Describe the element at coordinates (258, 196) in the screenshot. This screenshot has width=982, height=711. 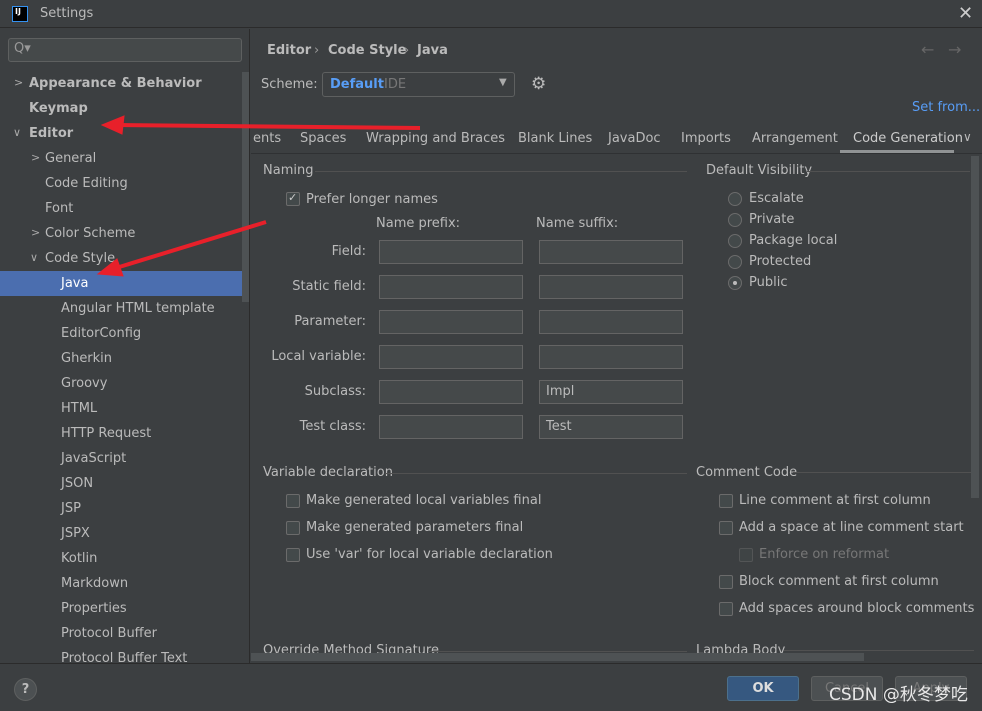
I see `annotation-arrows` at that location.